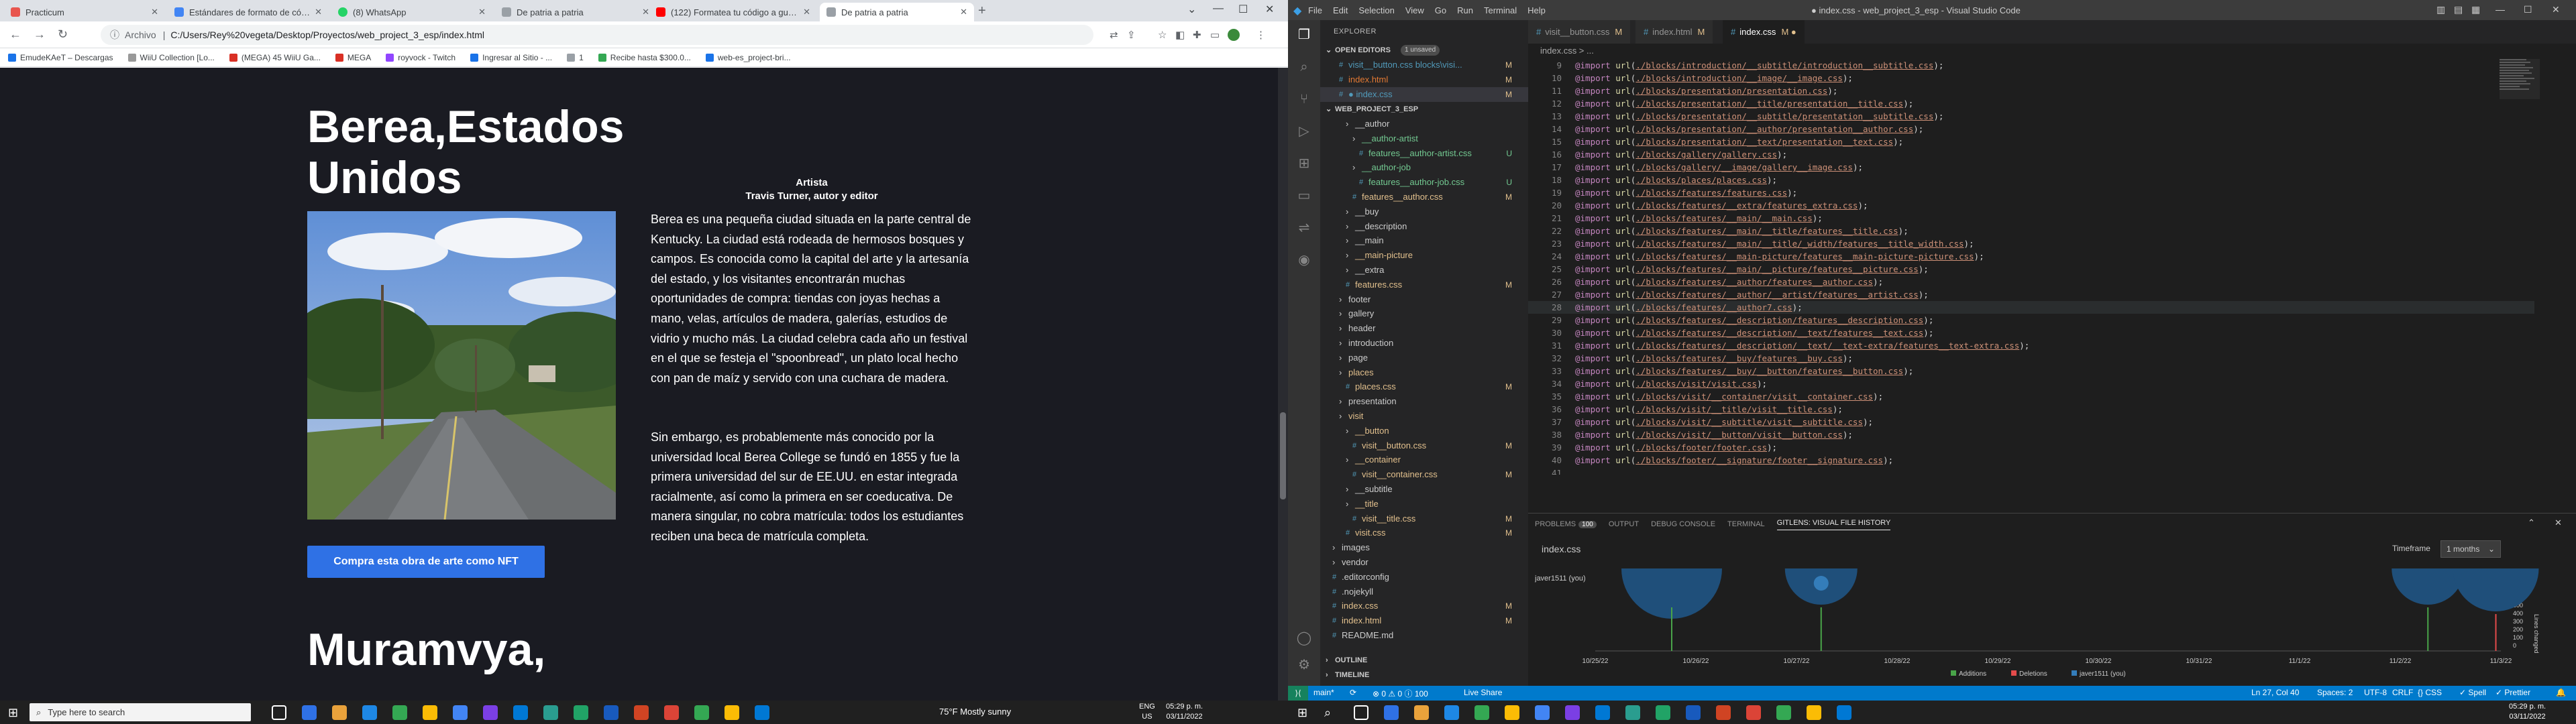  I want to click on translate-icon: ⇄, so click(1114, 35).